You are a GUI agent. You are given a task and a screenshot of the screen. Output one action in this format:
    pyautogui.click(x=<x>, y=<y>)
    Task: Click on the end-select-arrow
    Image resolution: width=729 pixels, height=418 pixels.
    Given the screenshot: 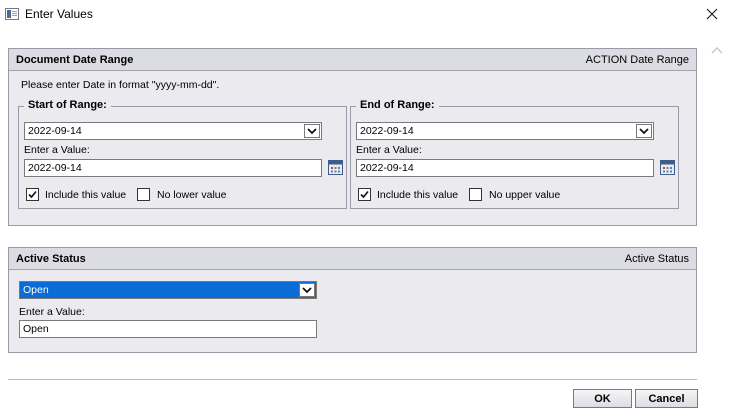 What is the action you would take?
    pyautogui.click(x=644, y=131)
    